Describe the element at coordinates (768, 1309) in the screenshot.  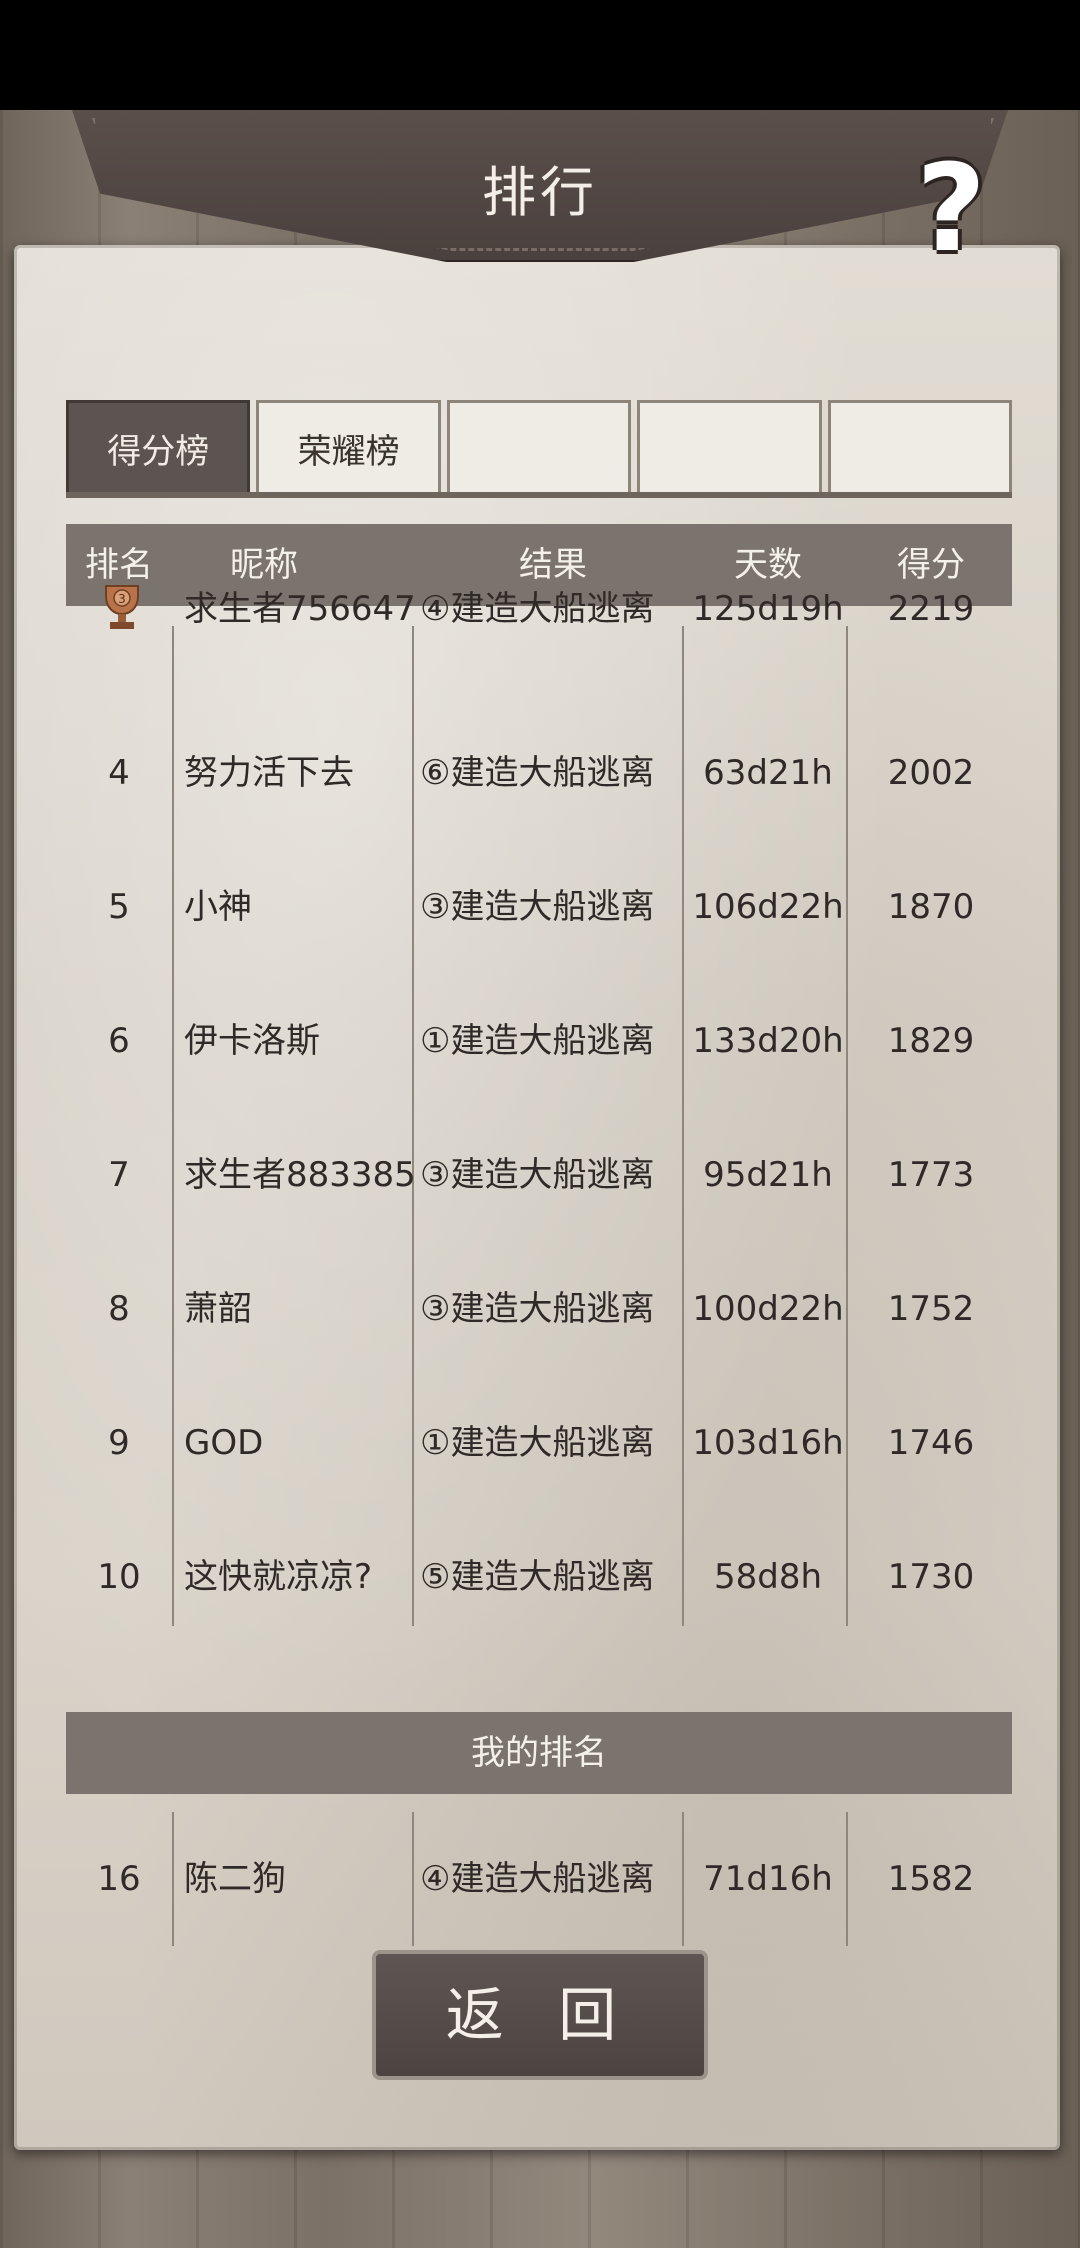
I see `row-days: 100d22h` at that location.